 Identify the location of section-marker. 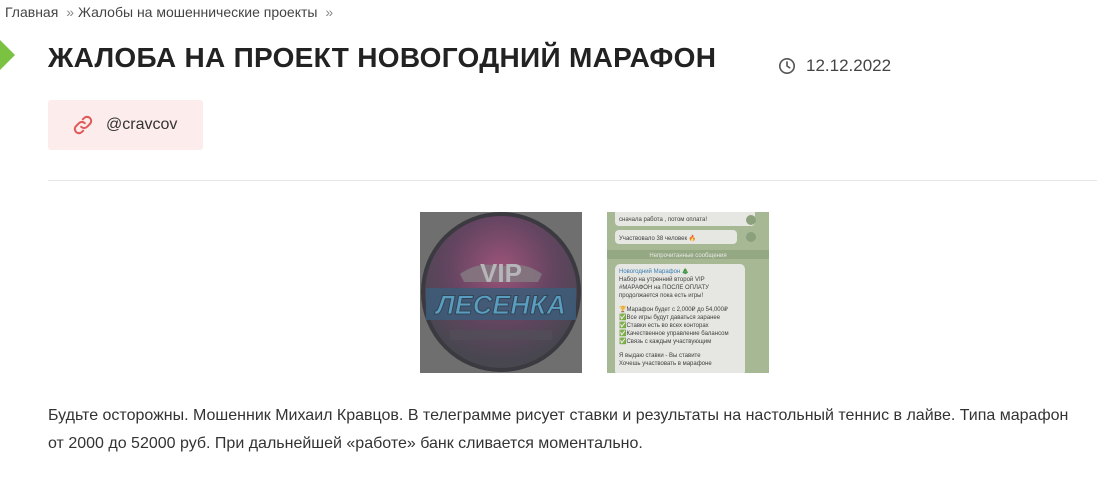
(7, 55).